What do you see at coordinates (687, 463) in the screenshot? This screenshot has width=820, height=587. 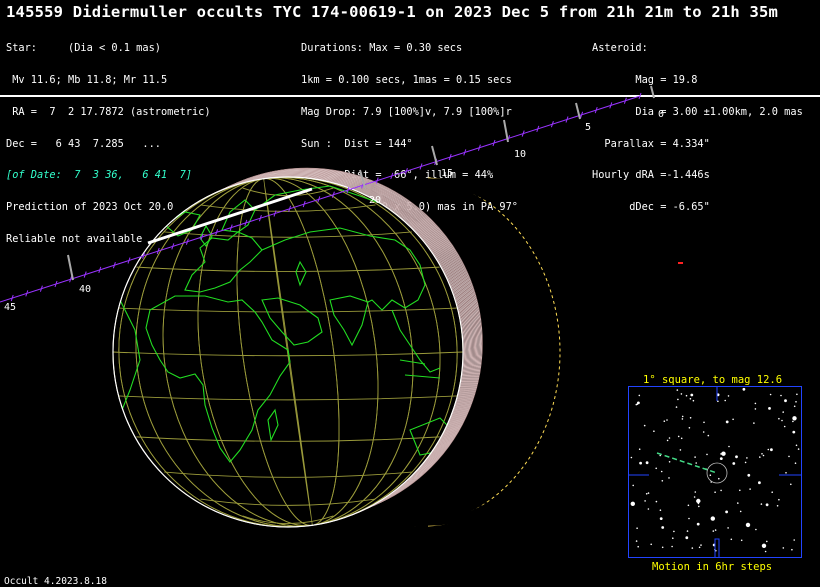 I see `motion-track` at bounding box center [687, 463].